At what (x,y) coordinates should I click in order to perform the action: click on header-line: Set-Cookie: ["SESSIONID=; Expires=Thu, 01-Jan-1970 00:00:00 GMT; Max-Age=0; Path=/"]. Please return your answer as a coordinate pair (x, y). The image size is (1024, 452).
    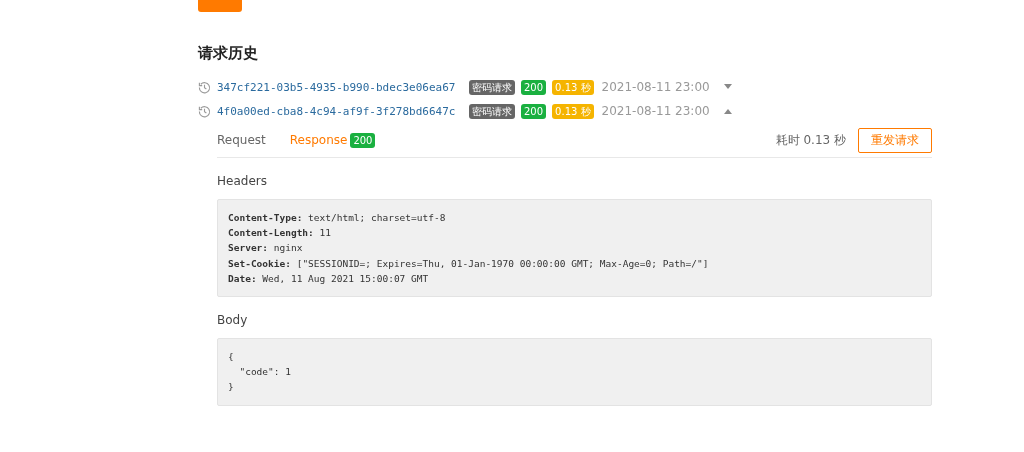
    Looking at the image, I should click on (469, 263).